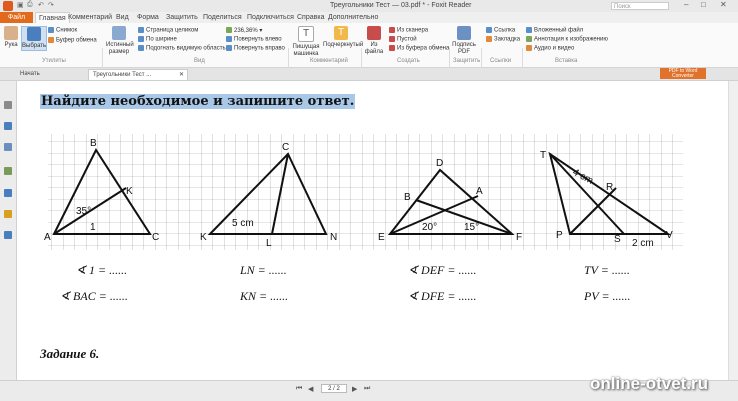  I want to click on page-number-input: 2 / 2, so click(334, 388).